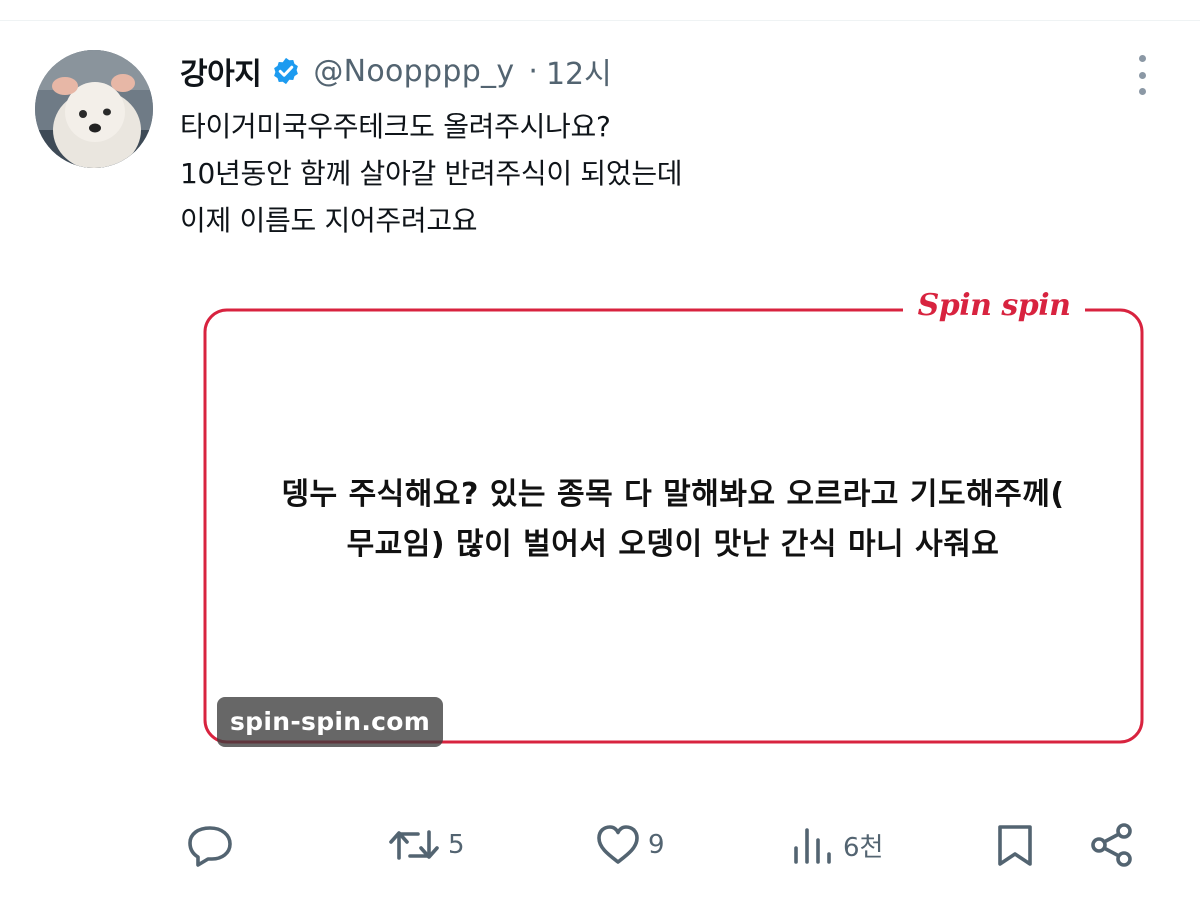  I want to click on views-count: 6천, so click(863, 847).